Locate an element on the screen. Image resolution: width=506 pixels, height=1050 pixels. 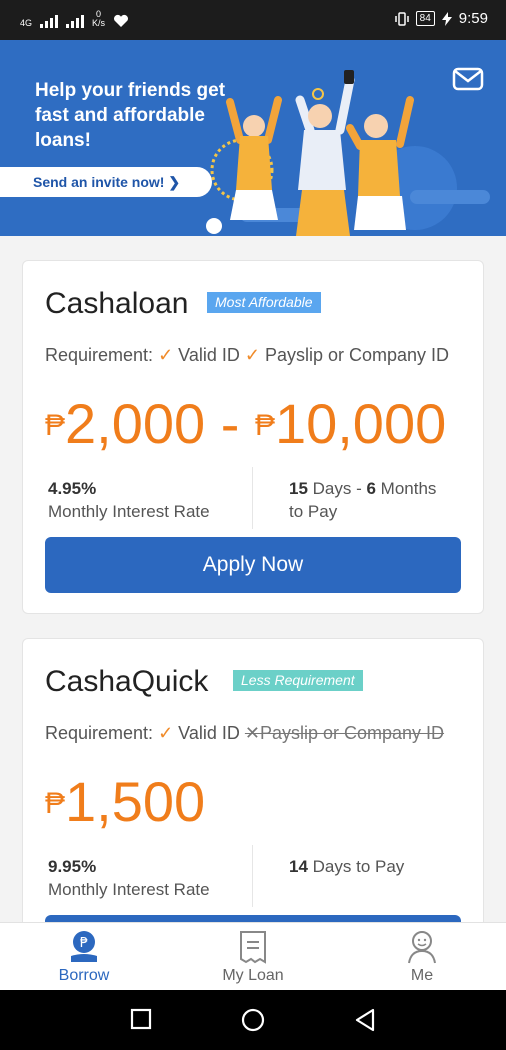
interest-rate-value: 9.95% is located at coordinates (72, 866).